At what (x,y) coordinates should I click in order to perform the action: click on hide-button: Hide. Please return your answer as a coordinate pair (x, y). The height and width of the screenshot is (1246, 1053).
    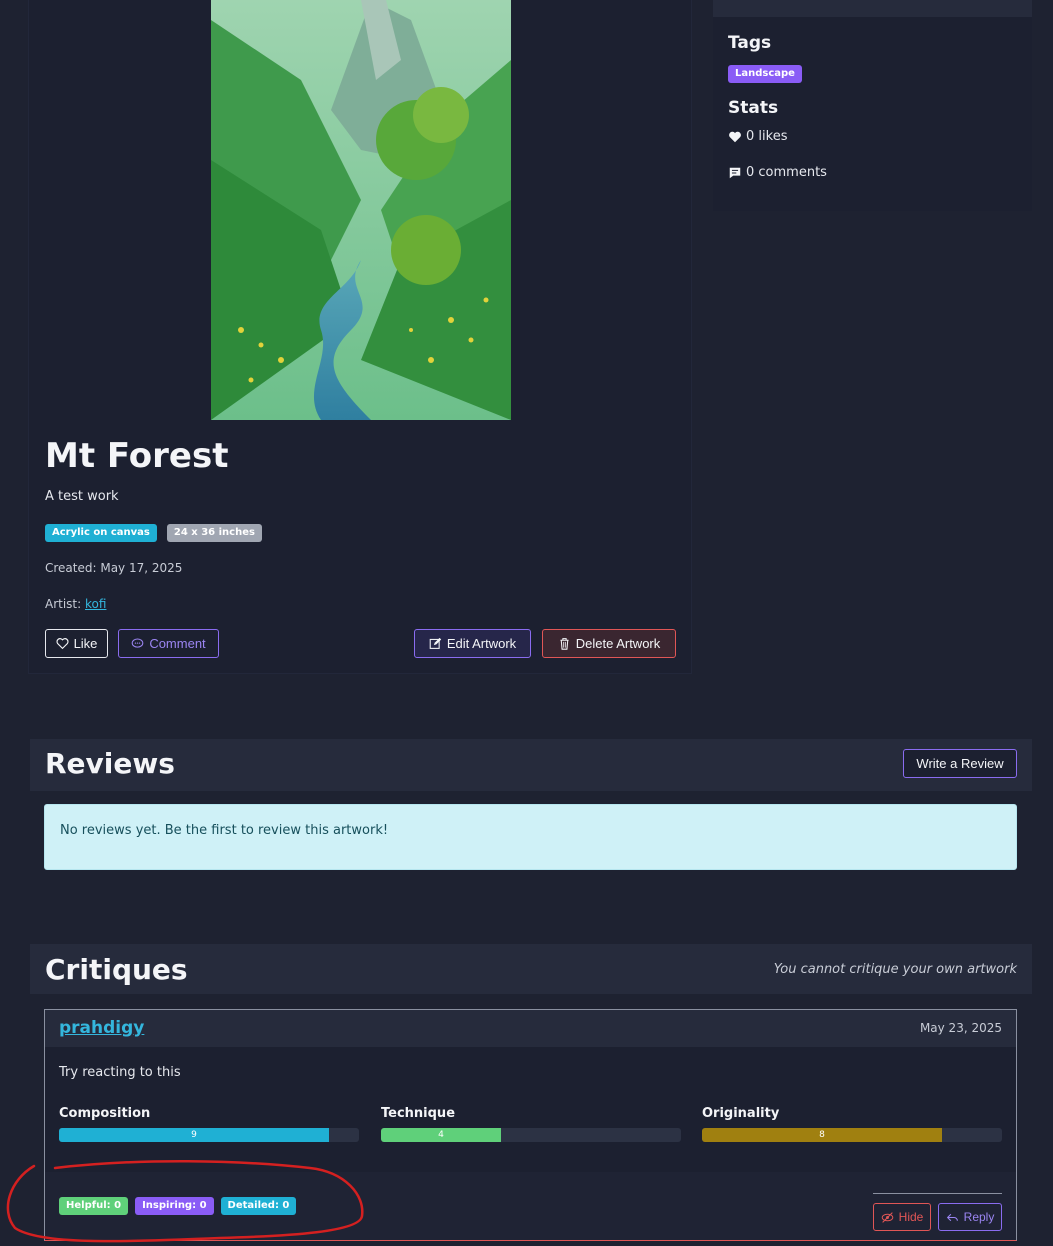
    Looking at the image, I should click on (902, 1217).